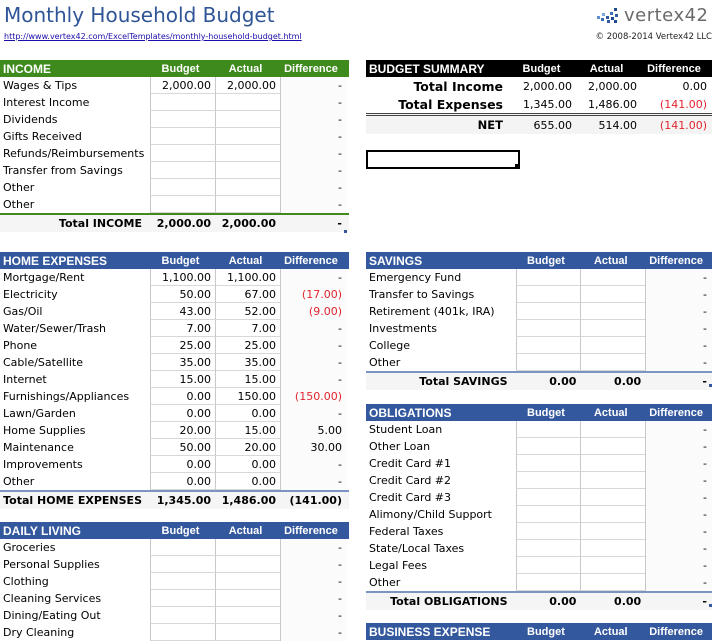 The height and width of the screenshot is (641, 725). What do you see at coordinates (247, 345) in the screenshot?
I see `actual-input-cell: 25.00` at bounding box center [247, 345].